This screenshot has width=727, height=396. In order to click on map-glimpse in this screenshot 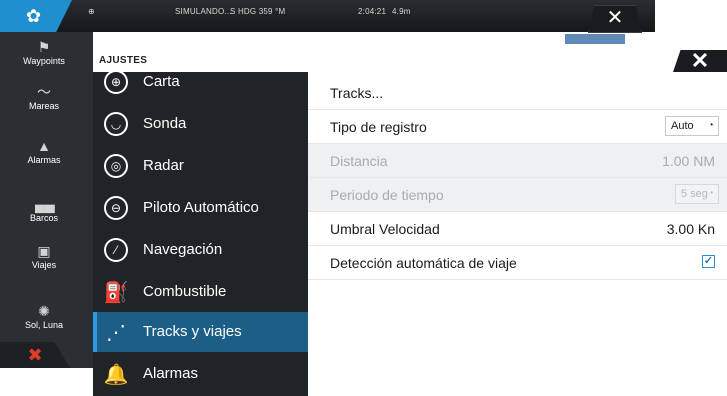, I will do `click(595, 39)`.